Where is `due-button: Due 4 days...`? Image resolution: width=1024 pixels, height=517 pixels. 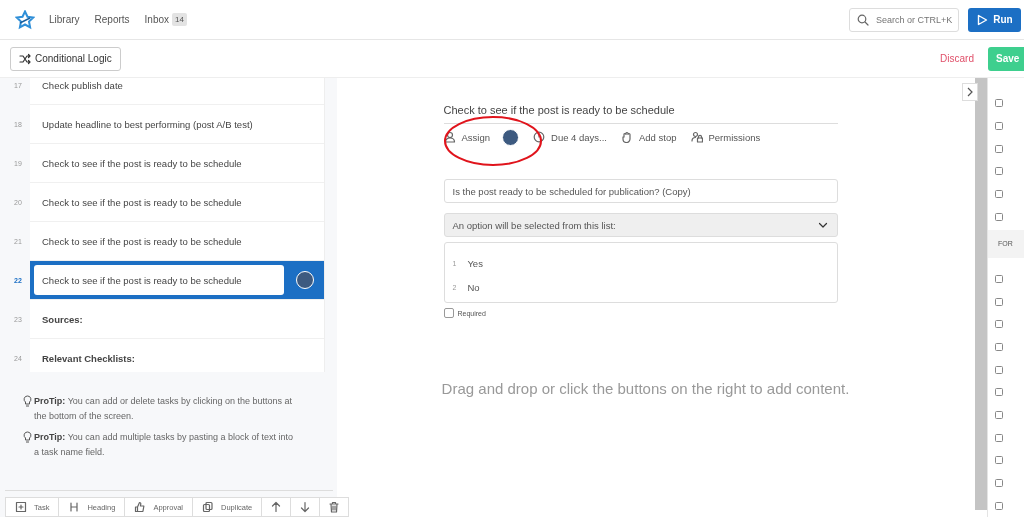
due-button: Due 4 days... is located at coordinates (570, 137).